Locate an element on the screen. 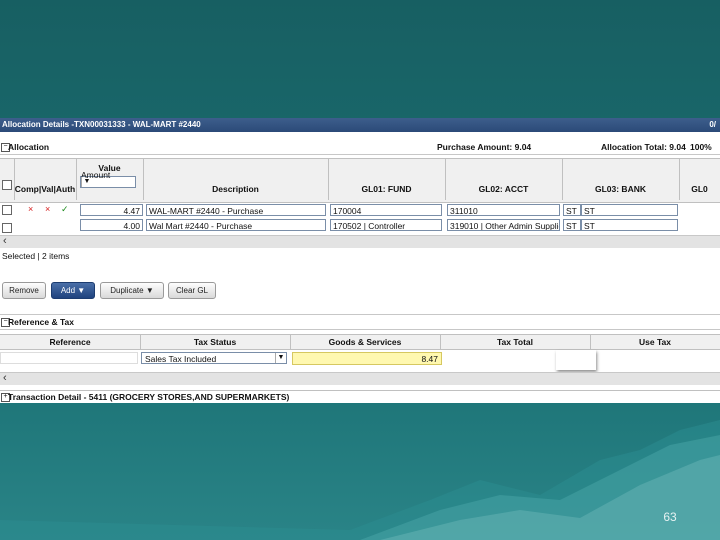  gl01-input: 170004 is located at coordinates (386, 210).